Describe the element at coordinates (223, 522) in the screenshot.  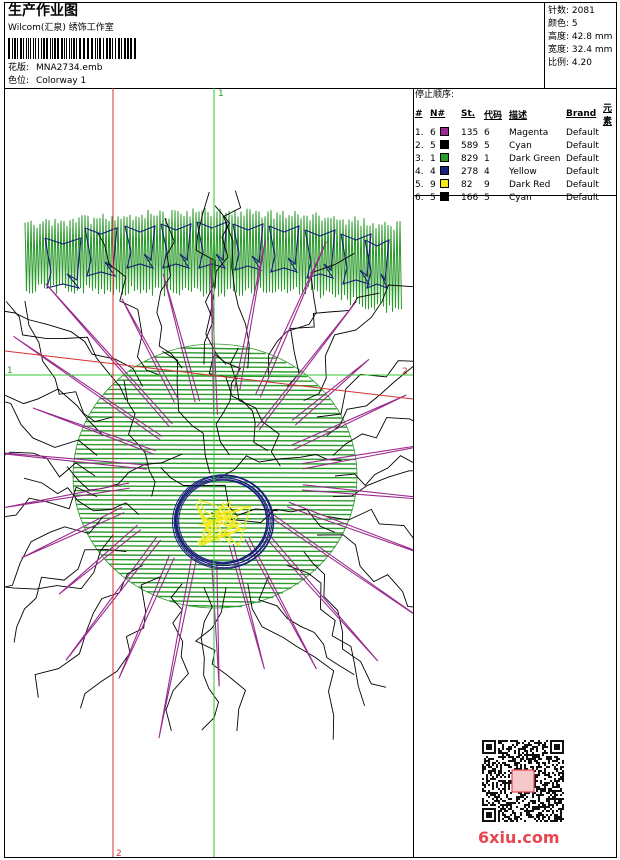
I see `navy-center-circle` at that location.